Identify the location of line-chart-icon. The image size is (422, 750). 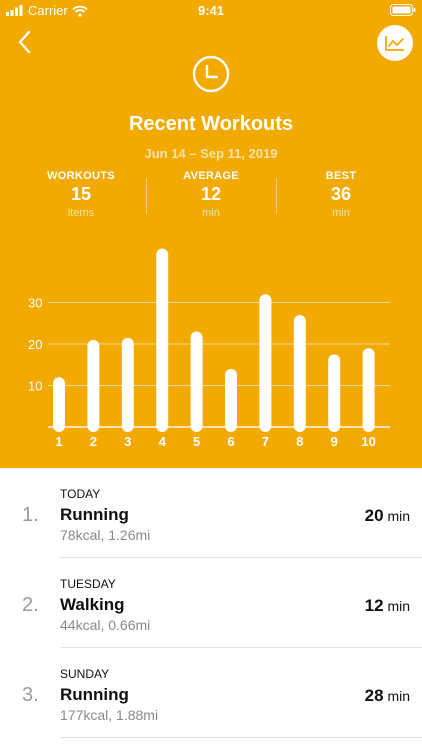
(394, 43).